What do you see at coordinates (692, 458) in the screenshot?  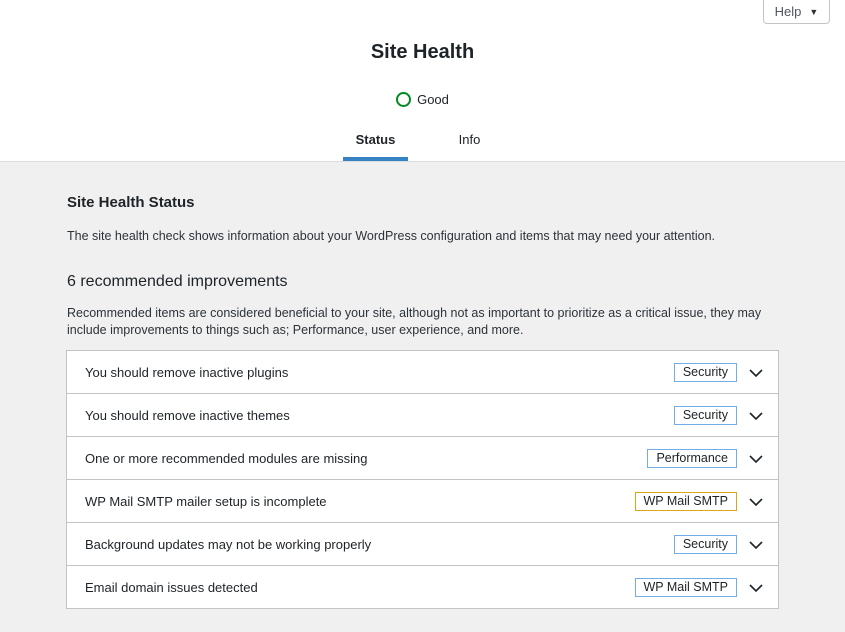 I see `category-badge: Performance` at bounding box center [692, 458].